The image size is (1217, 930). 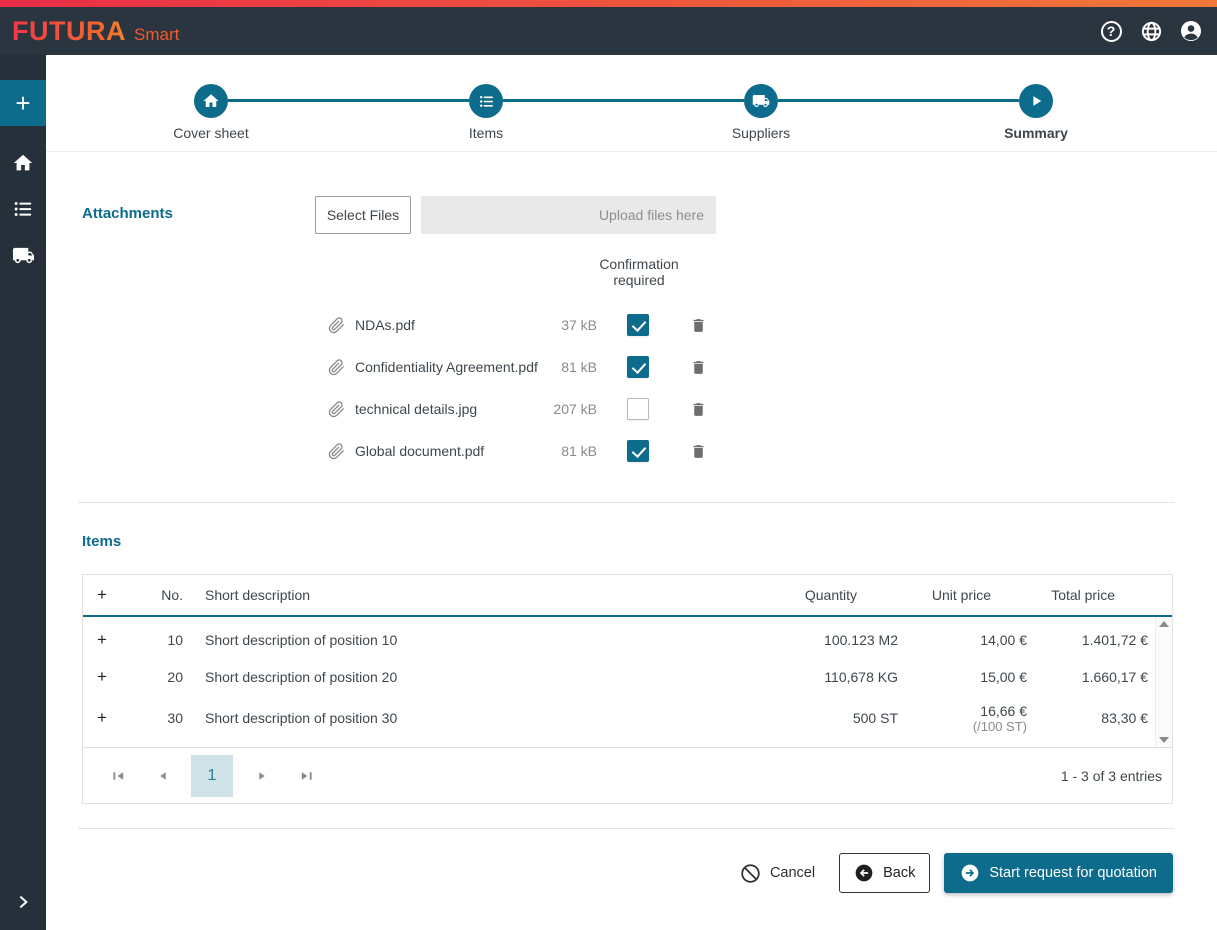 I want to click on sidebar-item-suppliers, so click(x=23, y=255).